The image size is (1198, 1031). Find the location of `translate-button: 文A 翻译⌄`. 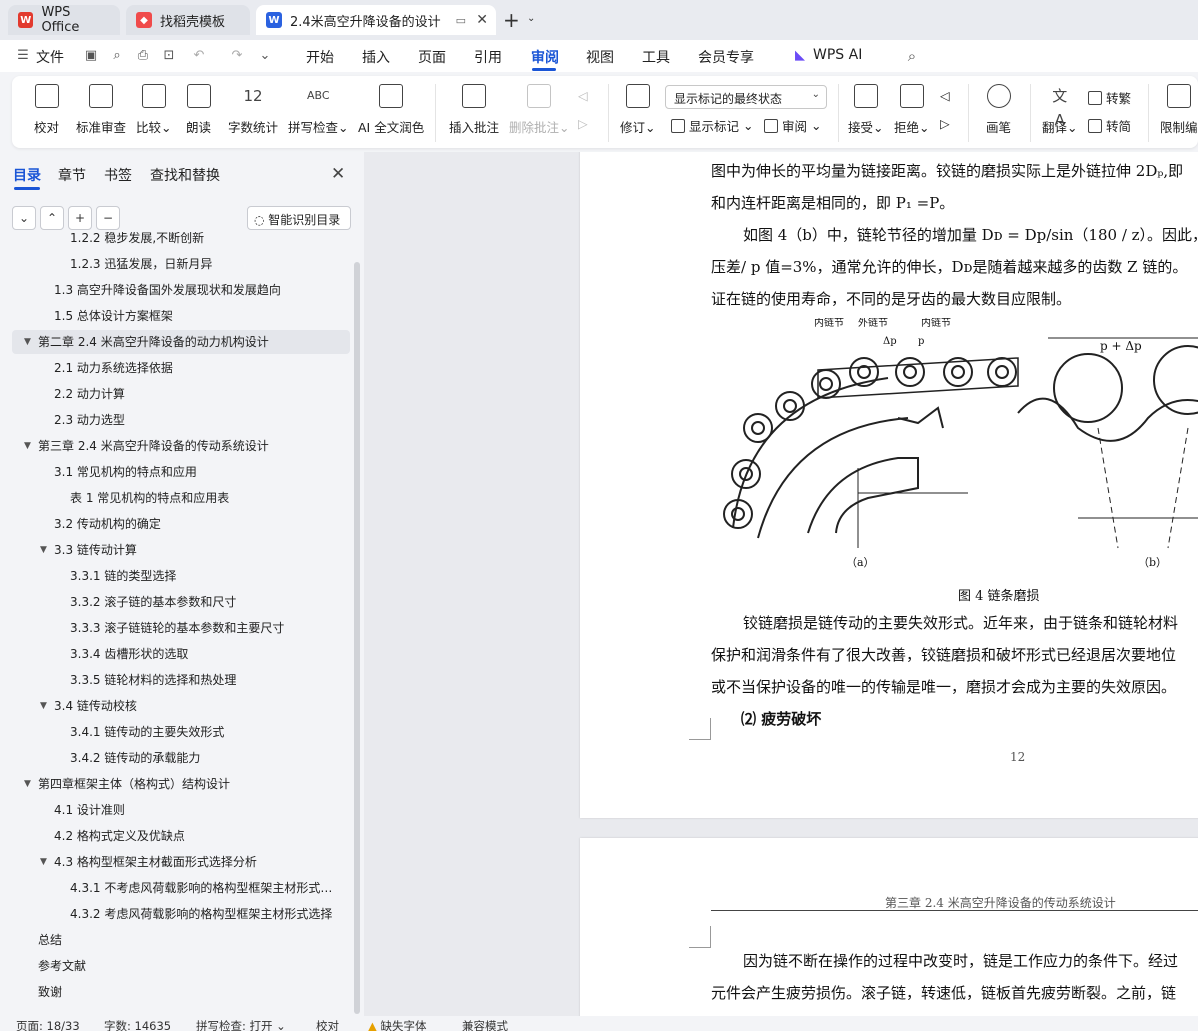

translate-button: 文A 翻译⌄ is located at coordinates (1060, 110).